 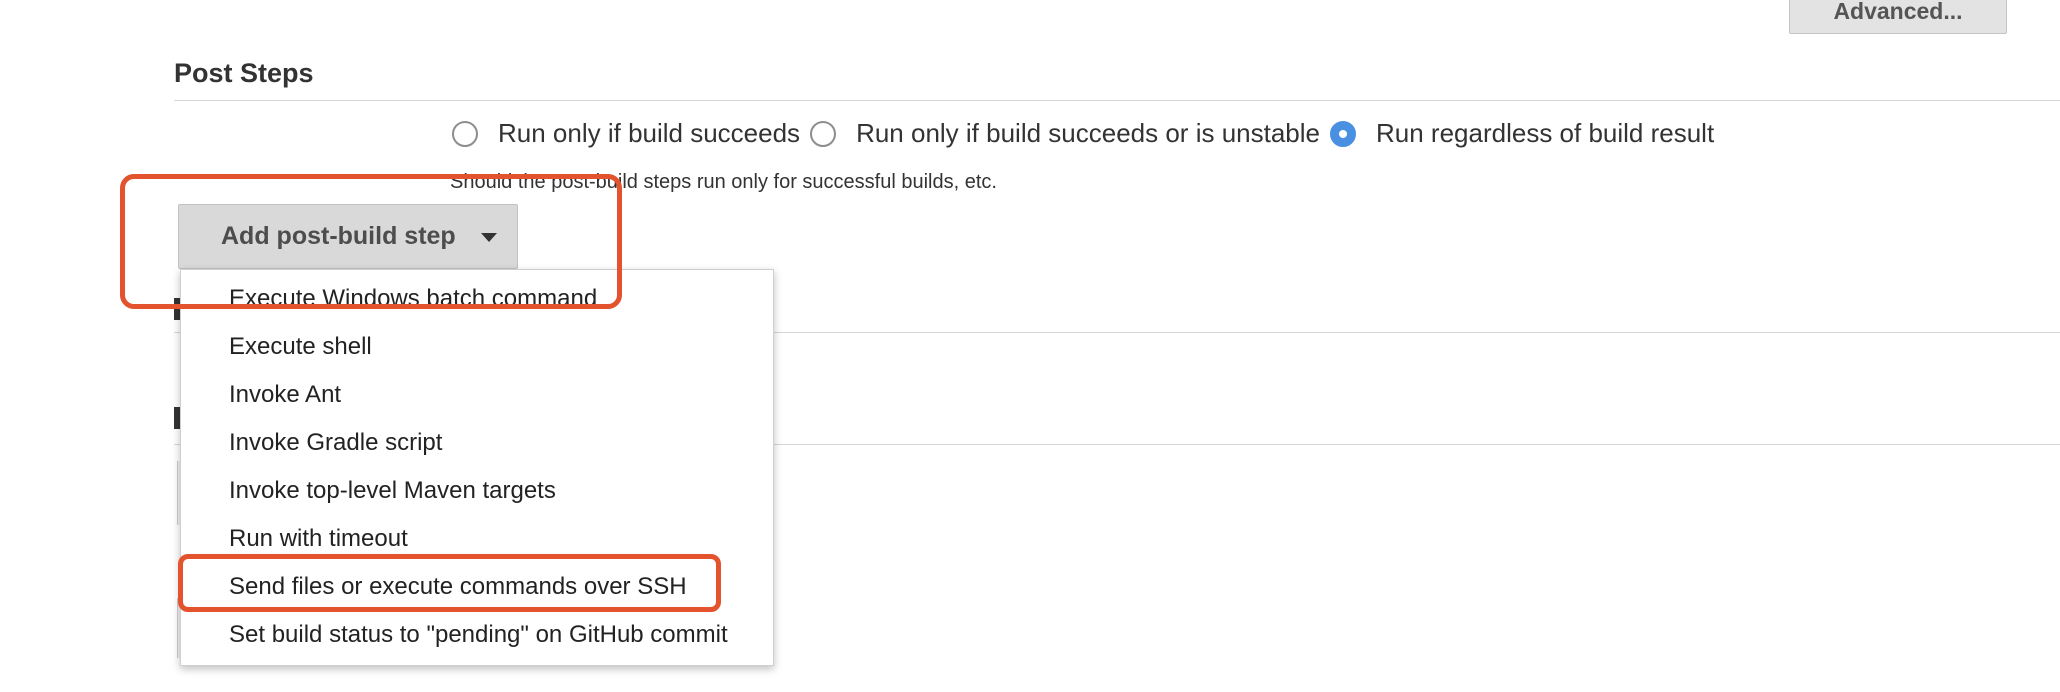 What do you see at coordinates (489, 237) in the screenshot?
I see `caret-down-icon` at bounding box center [489, 237].